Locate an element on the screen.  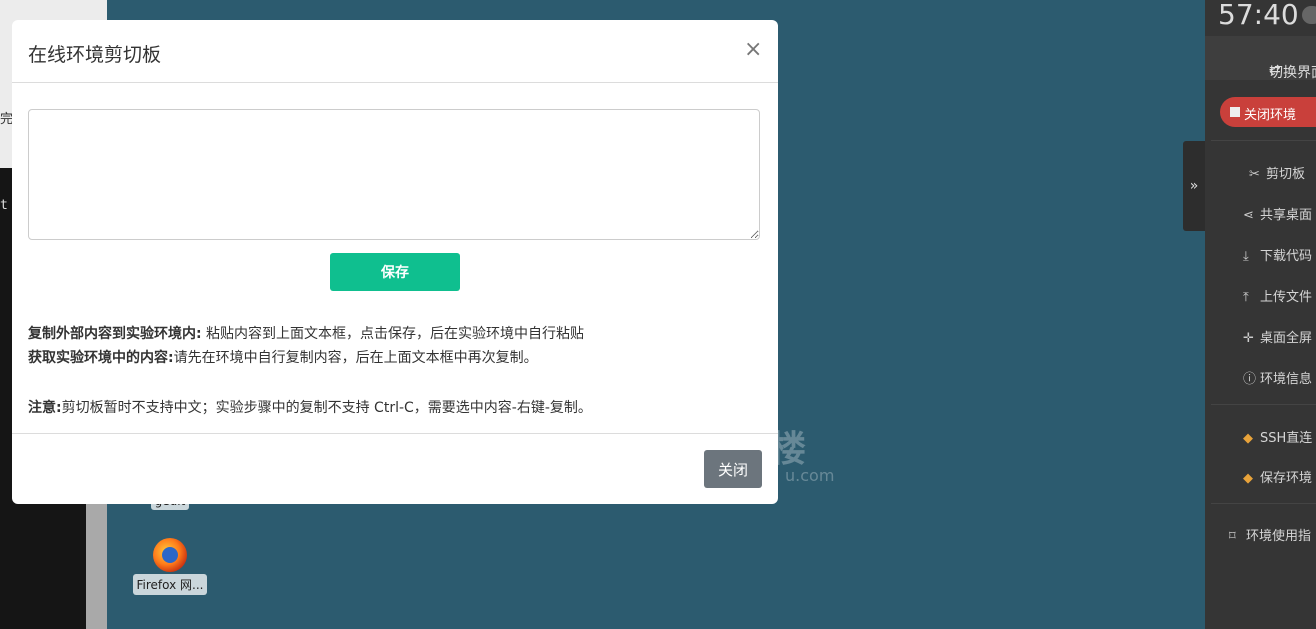
sidebar-item-upload-file: ⤒ 上传文件 is located at coordinates (1277, 295).